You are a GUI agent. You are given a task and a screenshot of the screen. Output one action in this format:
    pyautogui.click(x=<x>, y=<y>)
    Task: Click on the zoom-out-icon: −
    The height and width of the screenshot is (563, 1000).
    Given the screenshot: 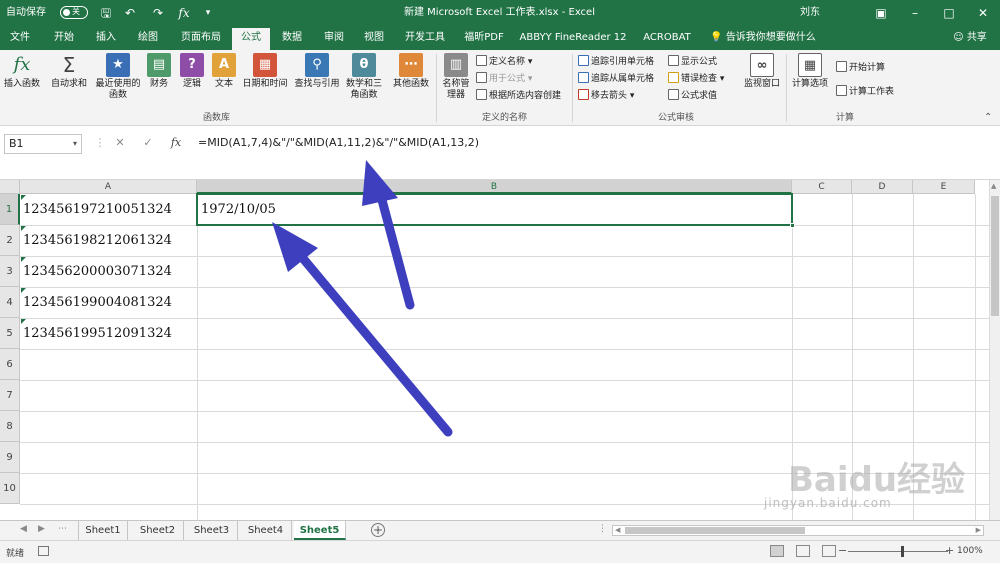 What is the action you would take?
    pyautogui.click(x=842, y=550)
    